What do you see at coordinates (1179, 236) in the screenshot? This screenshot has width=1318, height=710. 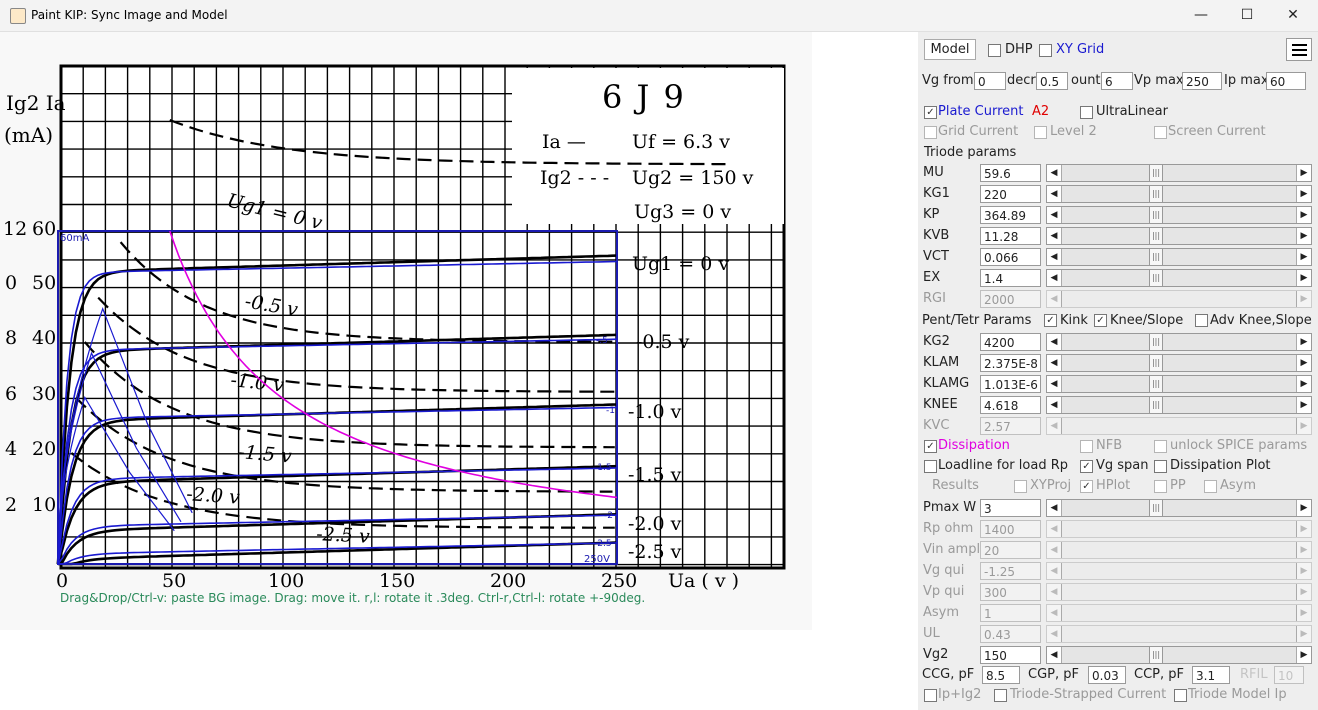 I see `param-slider-kvb: ◀ ||| ▶` at bounding box center [1179, 236].